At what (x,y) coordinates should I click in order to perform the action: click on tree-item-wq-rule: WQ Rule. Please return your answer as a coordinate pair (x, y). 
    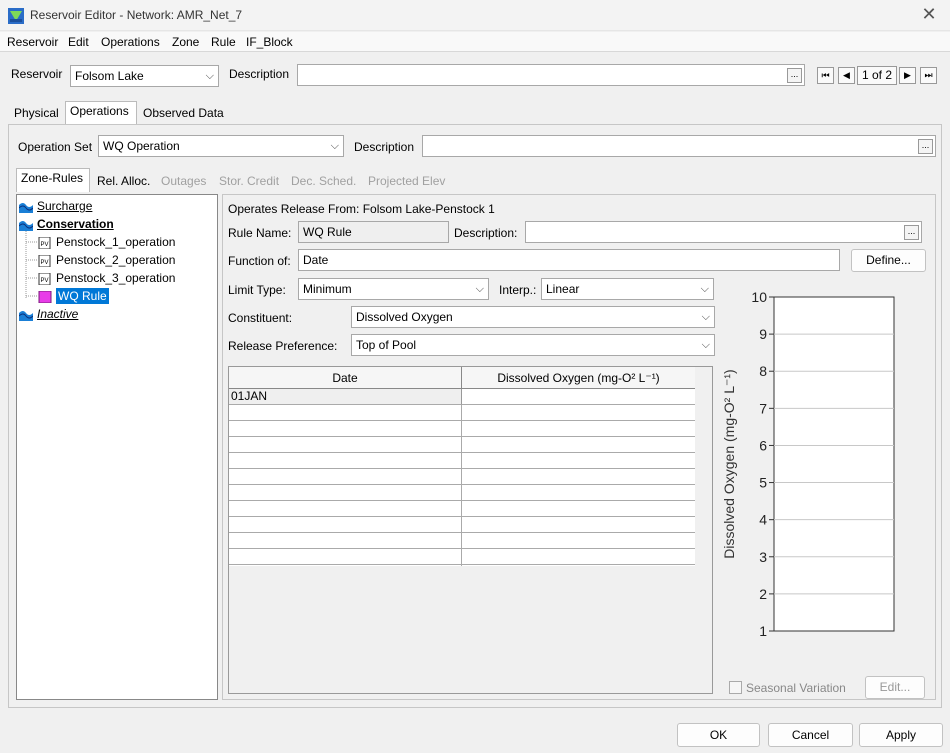
    Looking at the image, I should click on (73, 296).